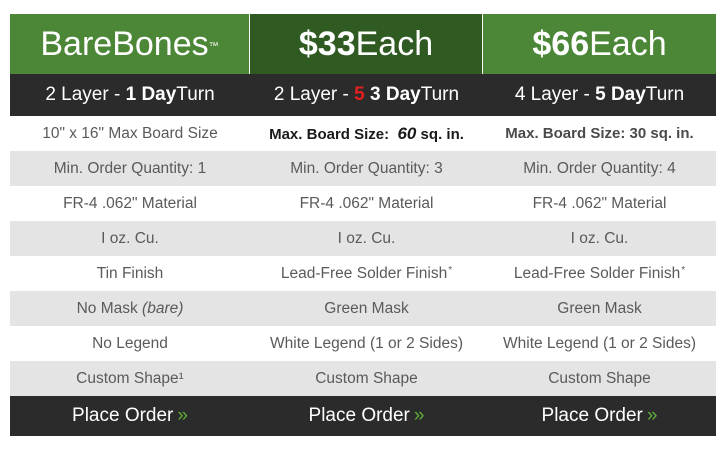 The height and width of the screenshot is (450, 728). Describe the element at coordinates (213, 46) in the screenshot. I see `trademark-mark: ™` at that location.